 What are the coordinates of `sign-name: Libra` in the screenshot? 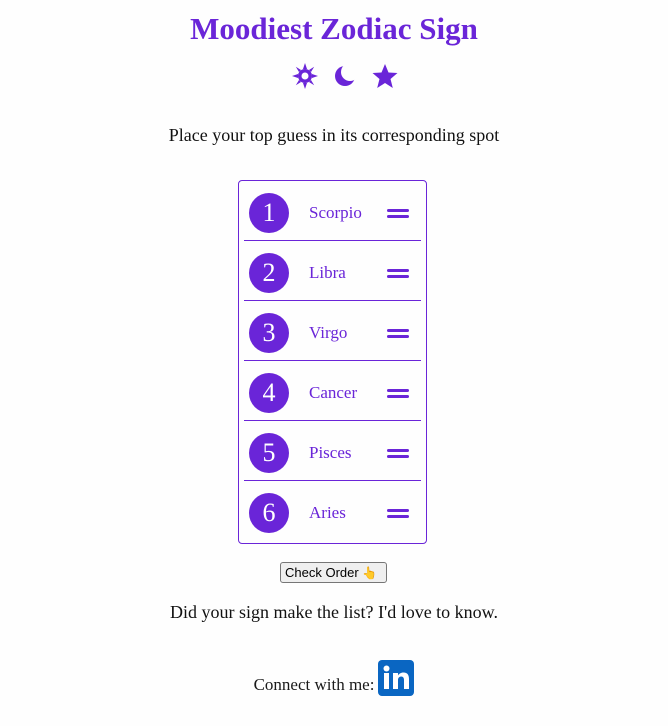 It's located at (327, 272).